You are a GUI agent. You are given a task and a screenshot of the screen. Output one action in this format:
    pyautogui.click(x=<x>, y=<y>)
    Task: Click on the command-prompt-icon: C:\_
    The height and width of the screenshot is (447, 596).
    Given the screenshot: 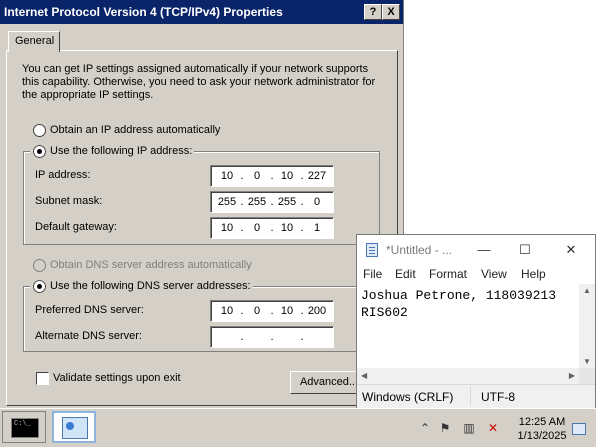 What is the action you would take?
    pyautogui.click(x=25, y=428)
    